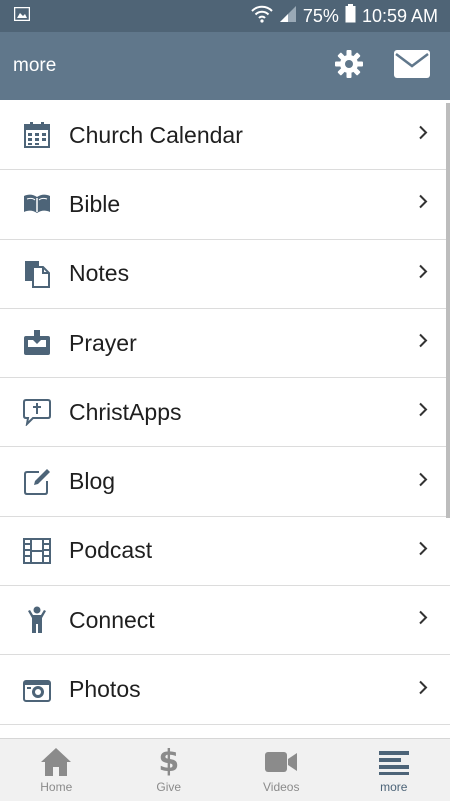  I want to click on menu-item-label: Church Calendar, so click(156, 135).